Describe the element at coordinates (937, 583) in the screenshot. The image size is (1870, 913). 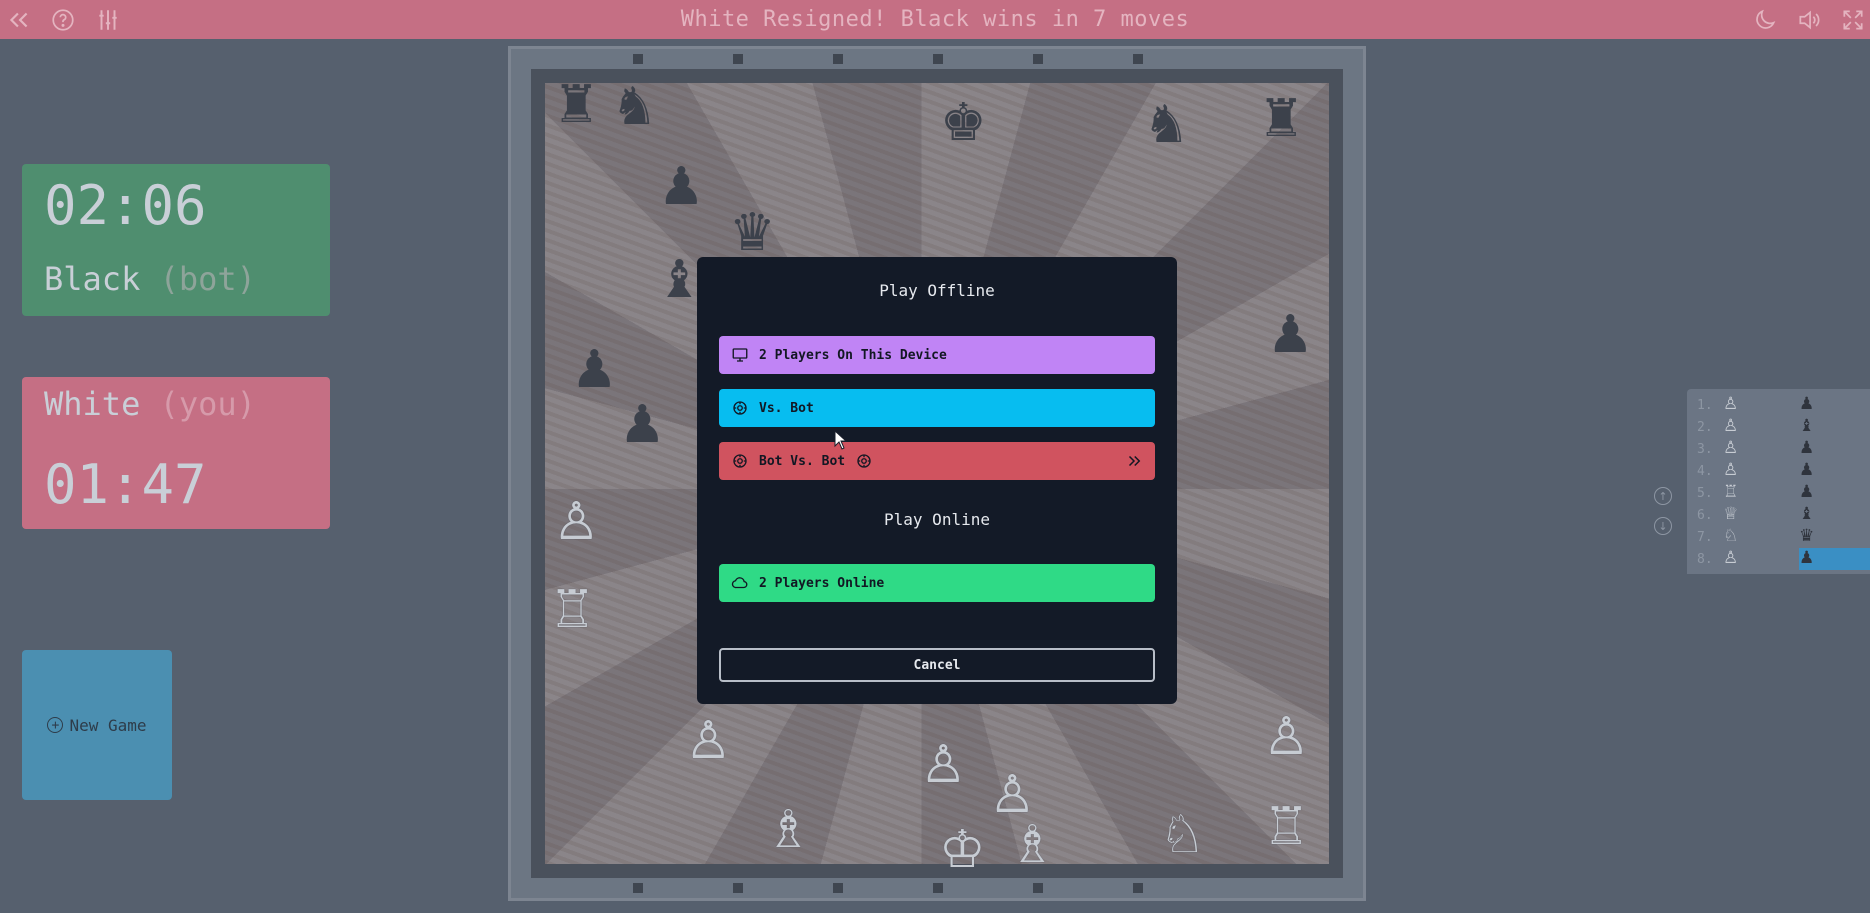
I see `two-players-online-button: 2 Players Online` at that location.